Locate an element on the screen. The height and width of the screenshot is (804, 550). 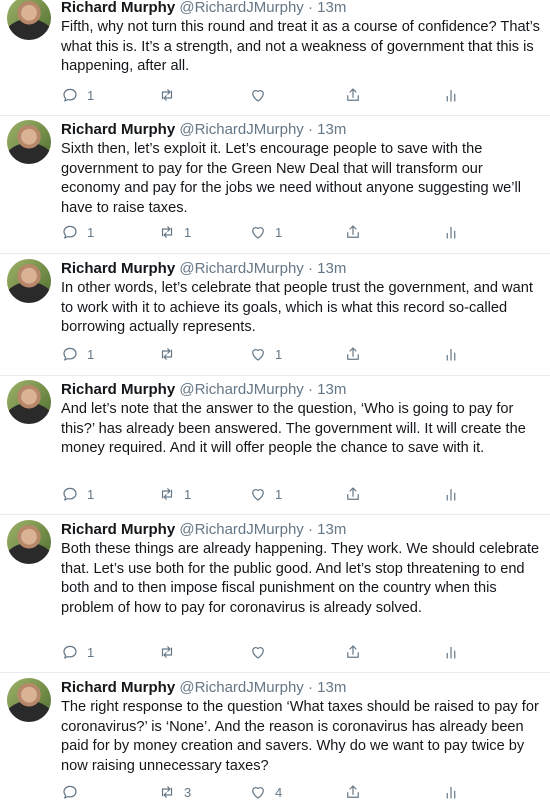
retweet-count: 3 is located at coordinates (188, 792).